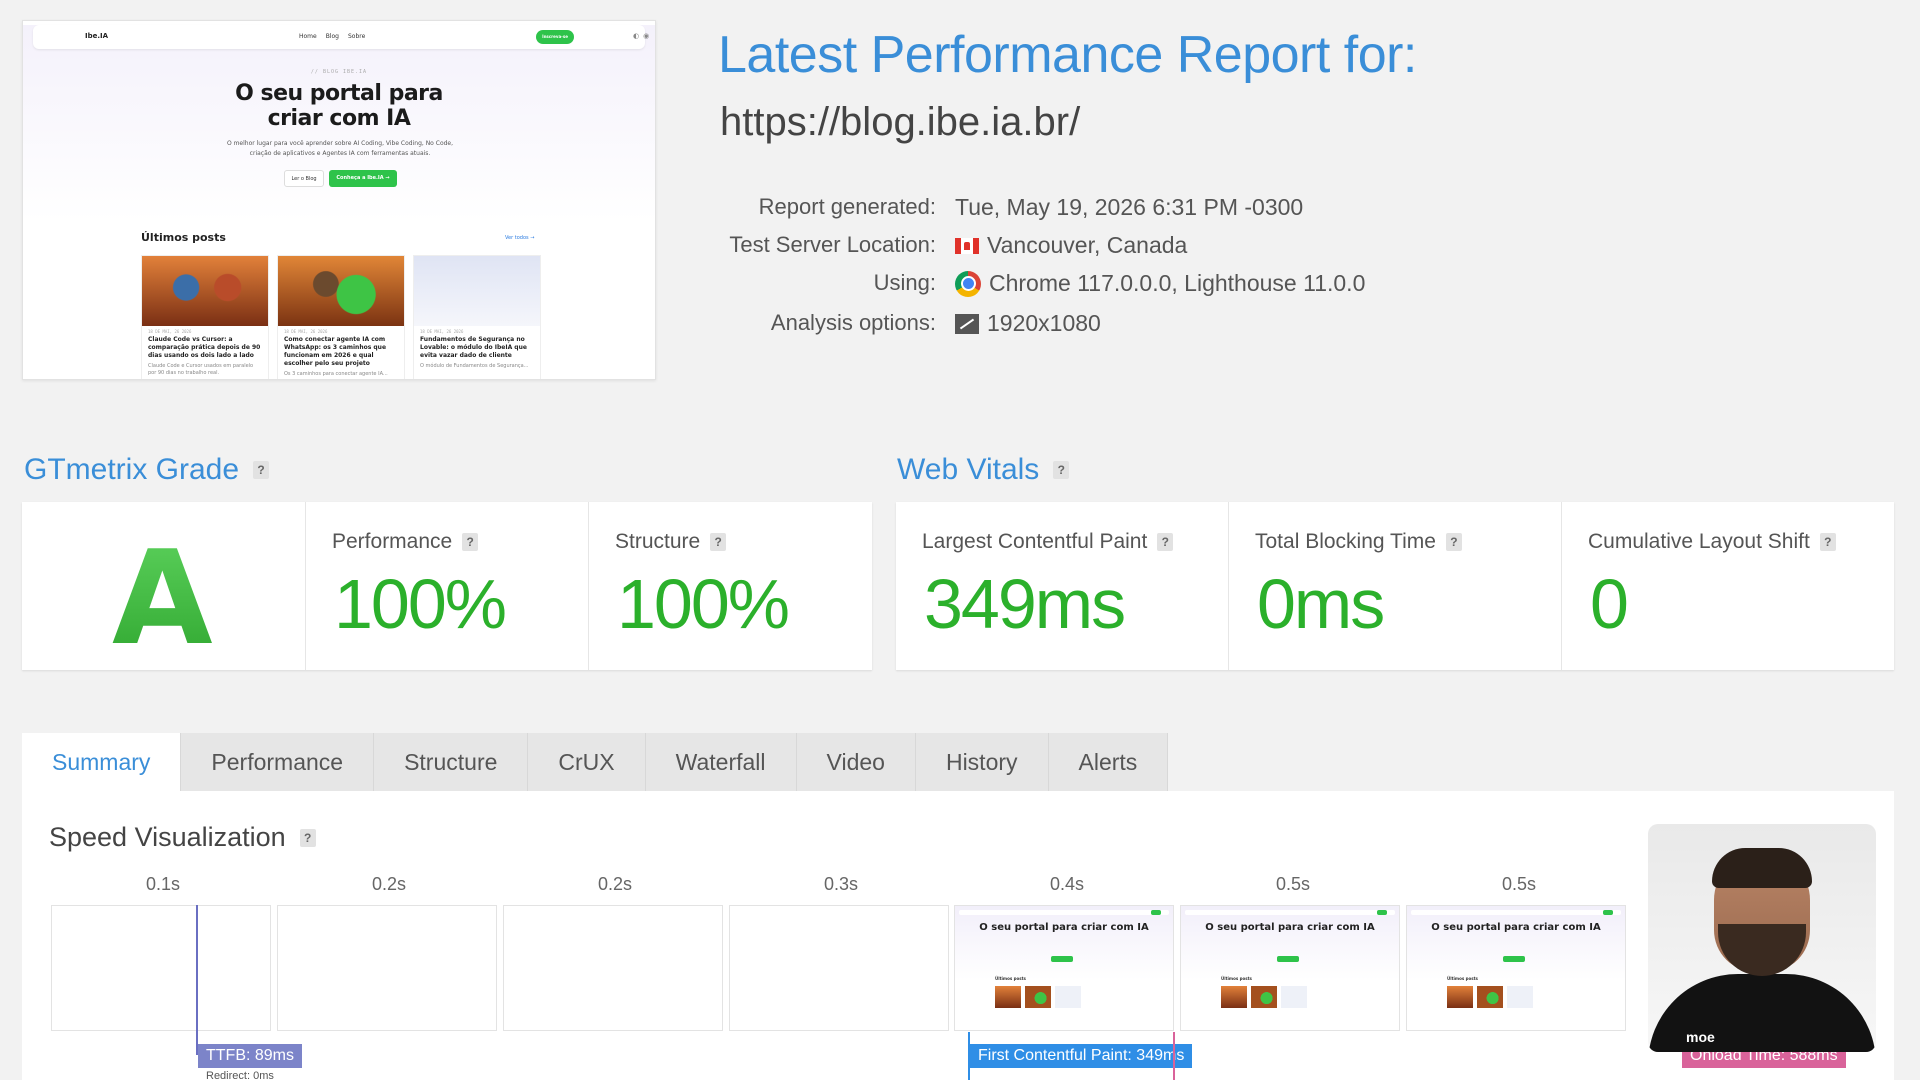 Image resolution: width=1920 pixels, height=1080 pixels. I want to click on structure-card: Structure ? 100%, so click(730, 586).